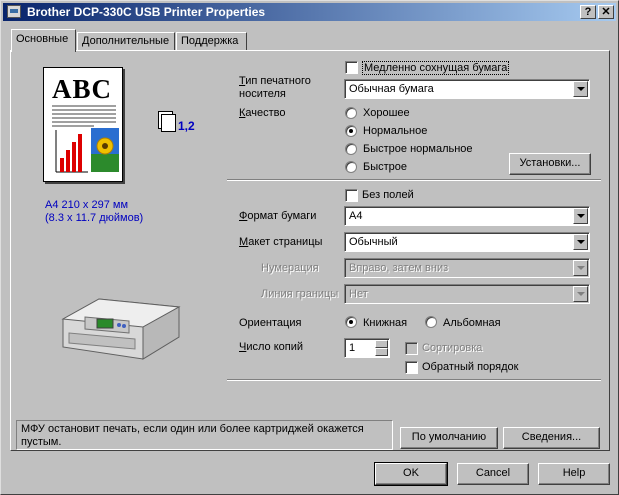  I want to click on paper-size-label: Формат бумаги, so click(278, 216).